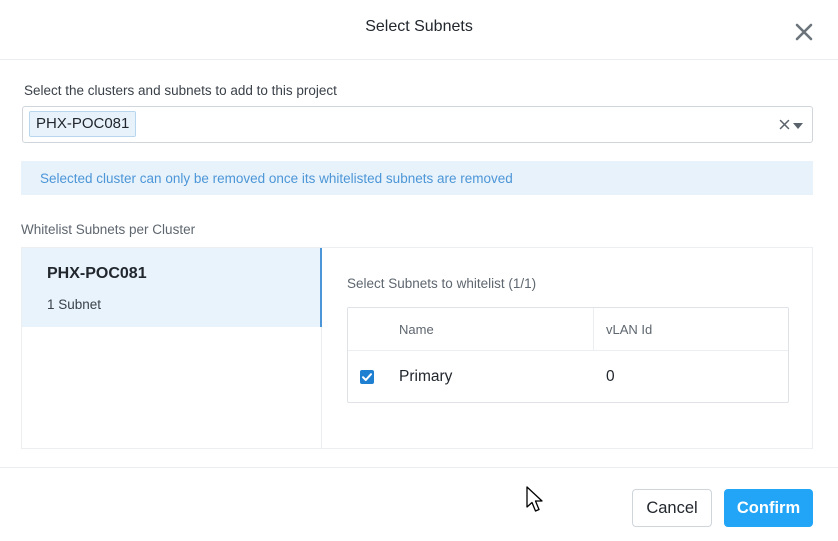 The height and width of the screenshot is (541, 838). I want to click on subnet-table: Name vLAN Id Primary 0, so click(568, 355).